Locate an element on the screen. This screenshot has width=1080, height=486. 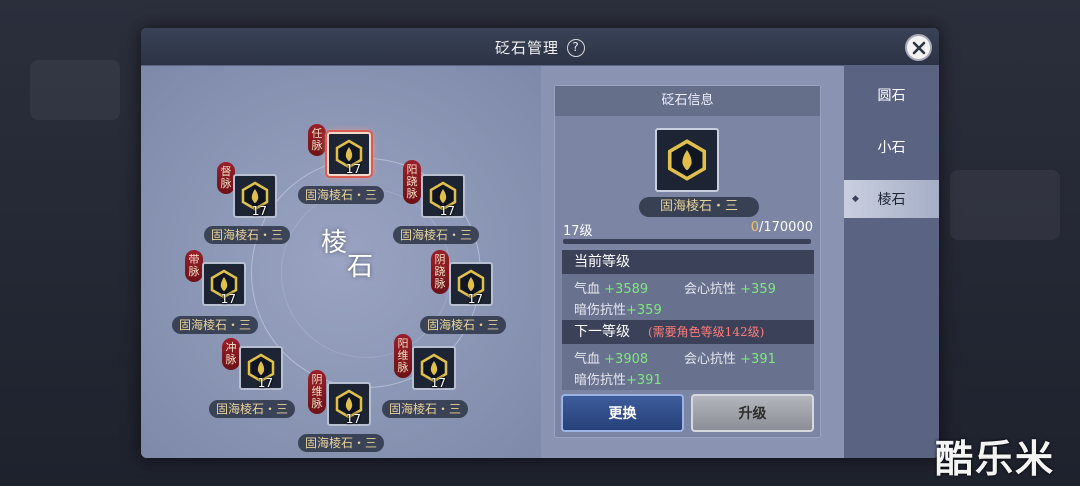
stone-type-tabs: 圆石 小石 ◆ 棱石 is located at coordinates (891, 262).